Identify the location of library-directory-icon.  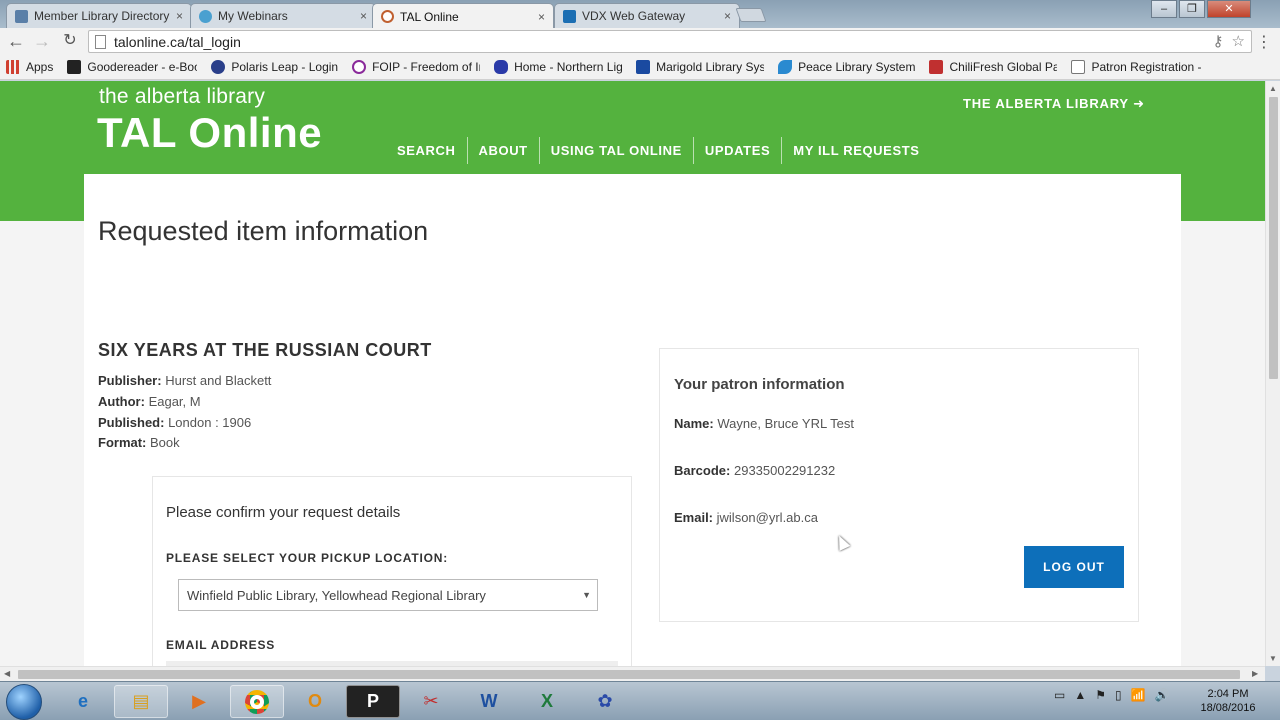
(21, 16).